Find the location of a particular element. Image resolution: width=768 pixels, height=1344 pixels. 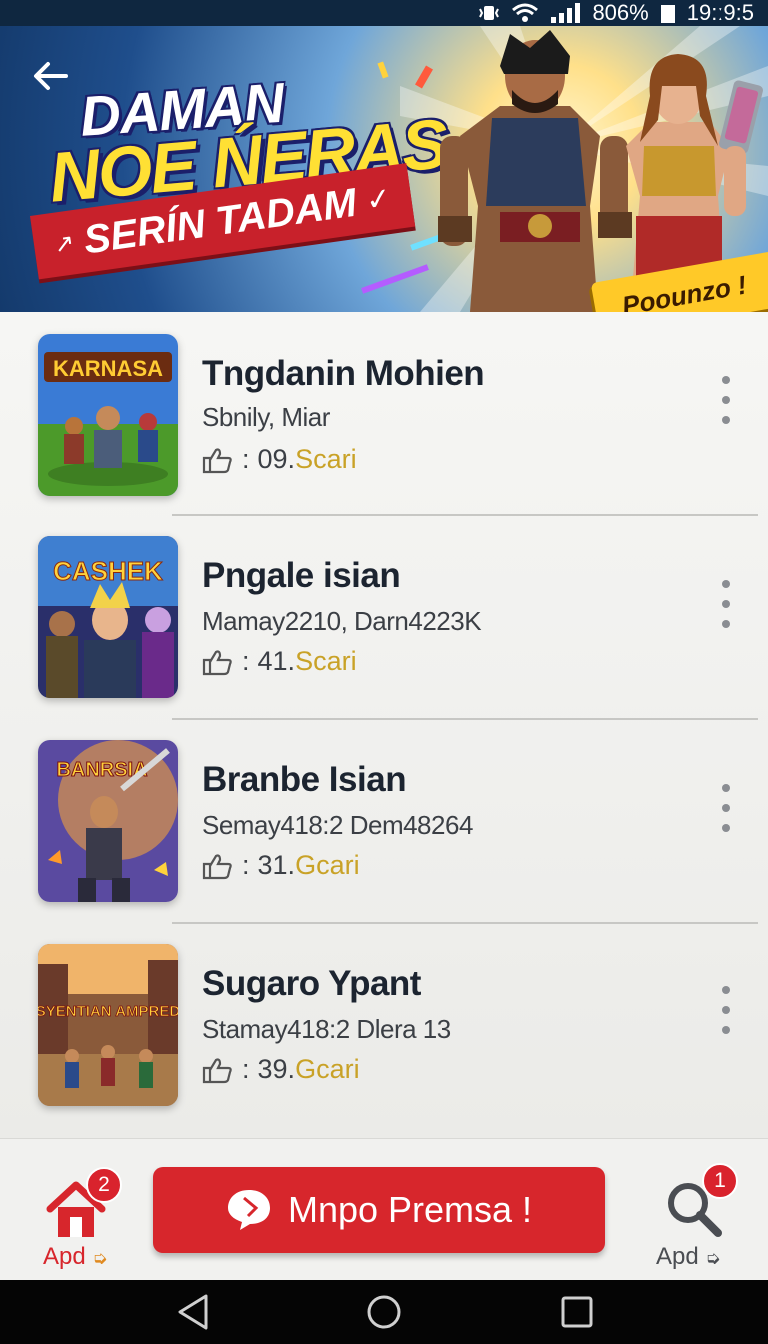

system-navigation-bar is located at coordinates (384, 1312).